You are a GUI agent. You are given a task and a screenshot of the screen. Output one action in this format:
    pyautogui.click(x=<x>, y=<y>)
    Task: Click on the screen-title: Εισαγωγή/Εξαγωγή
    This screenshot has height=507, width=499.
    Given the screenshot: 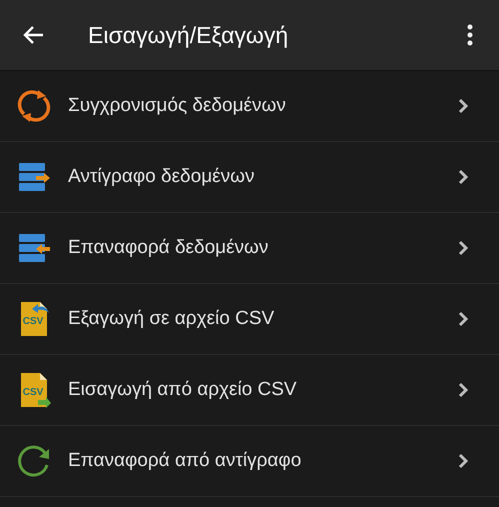 What is the action you would take?
    pyautogui.click(x=189, y=35)
    